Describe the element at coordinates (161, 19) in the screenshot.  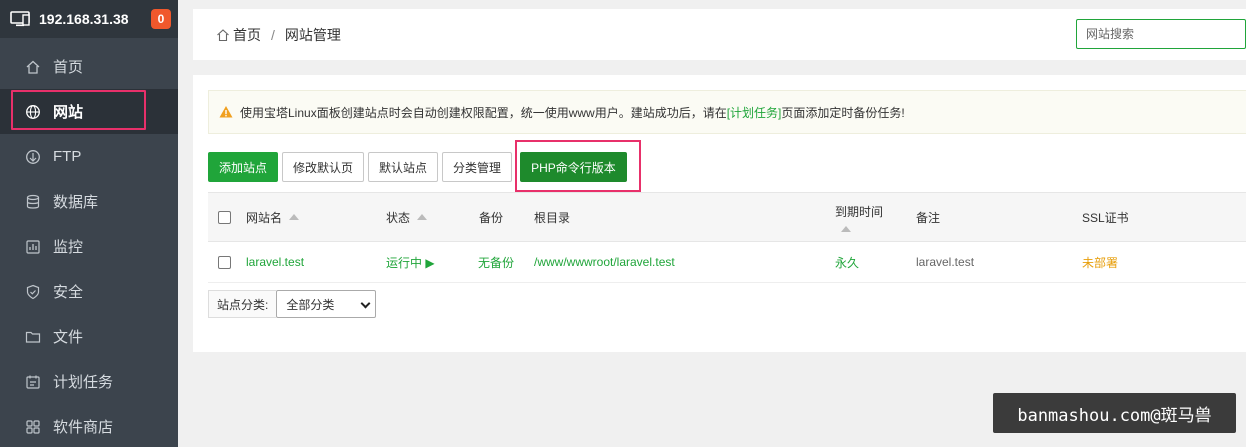
I see `notification-badge: 0` at that location.